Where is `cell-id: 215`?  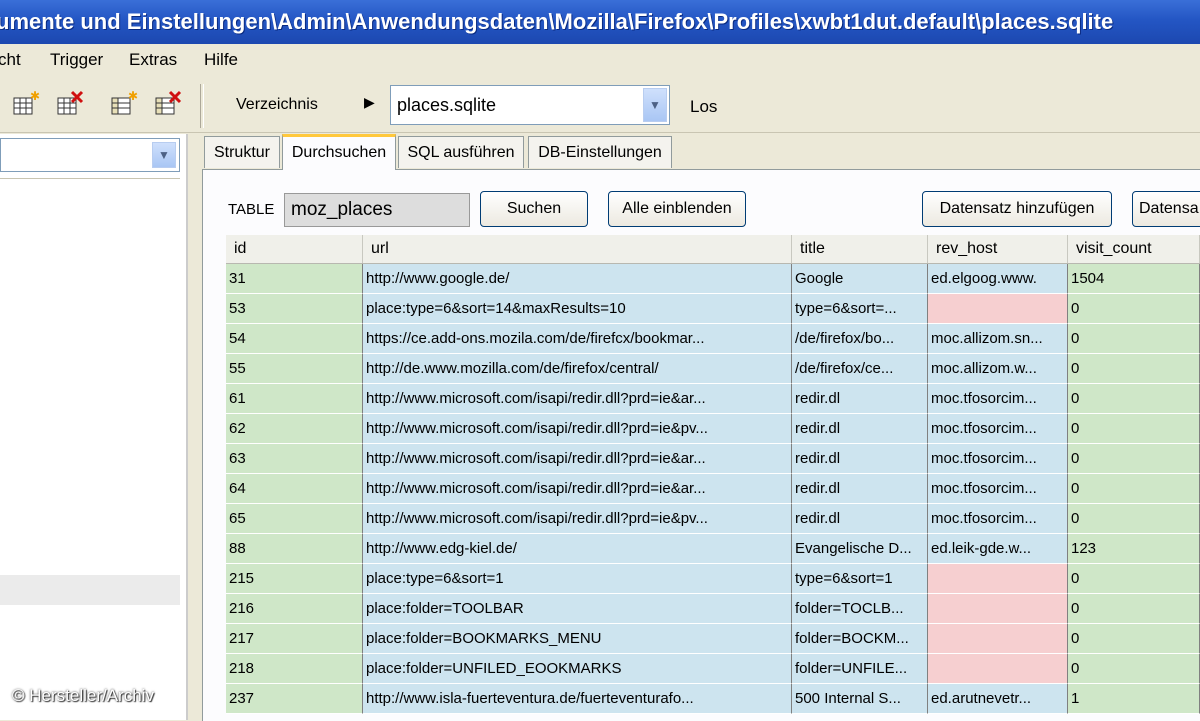
cell-id: 215 is located at coordinates (294, 579).